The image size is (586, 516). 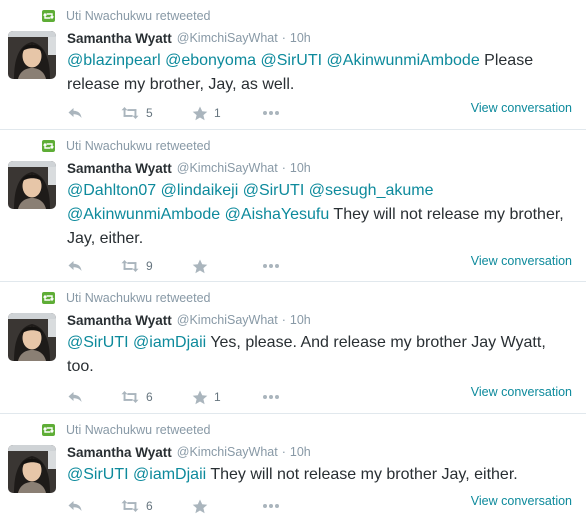 I want to click on mention-link: @blazinpearl, so click(x=114, y=60).